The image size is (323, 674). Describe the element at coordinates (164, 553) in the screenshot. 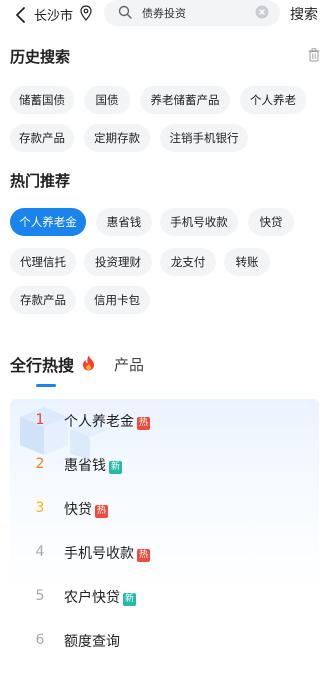

I see `hot-list-item: 4 手机号收款热` at that location.